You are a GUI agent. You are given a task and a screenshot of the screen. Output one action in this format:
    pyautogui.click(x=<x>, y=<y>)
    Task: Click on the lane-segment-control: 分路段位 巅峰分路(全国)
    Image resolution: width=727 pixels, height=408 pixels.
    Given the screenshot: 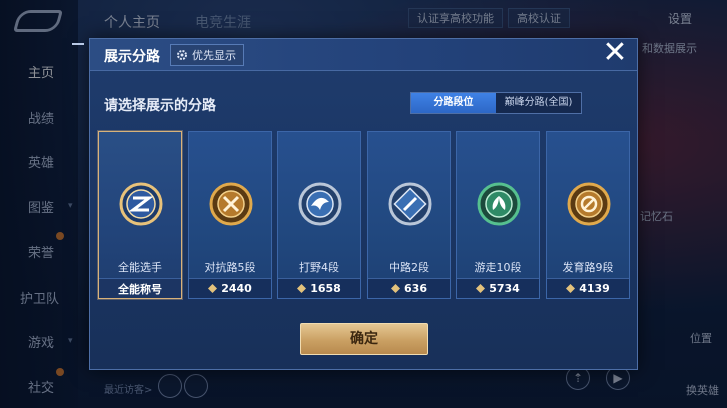 What is the action you would take?
    pyautogui.click(x=496, y=103)
    